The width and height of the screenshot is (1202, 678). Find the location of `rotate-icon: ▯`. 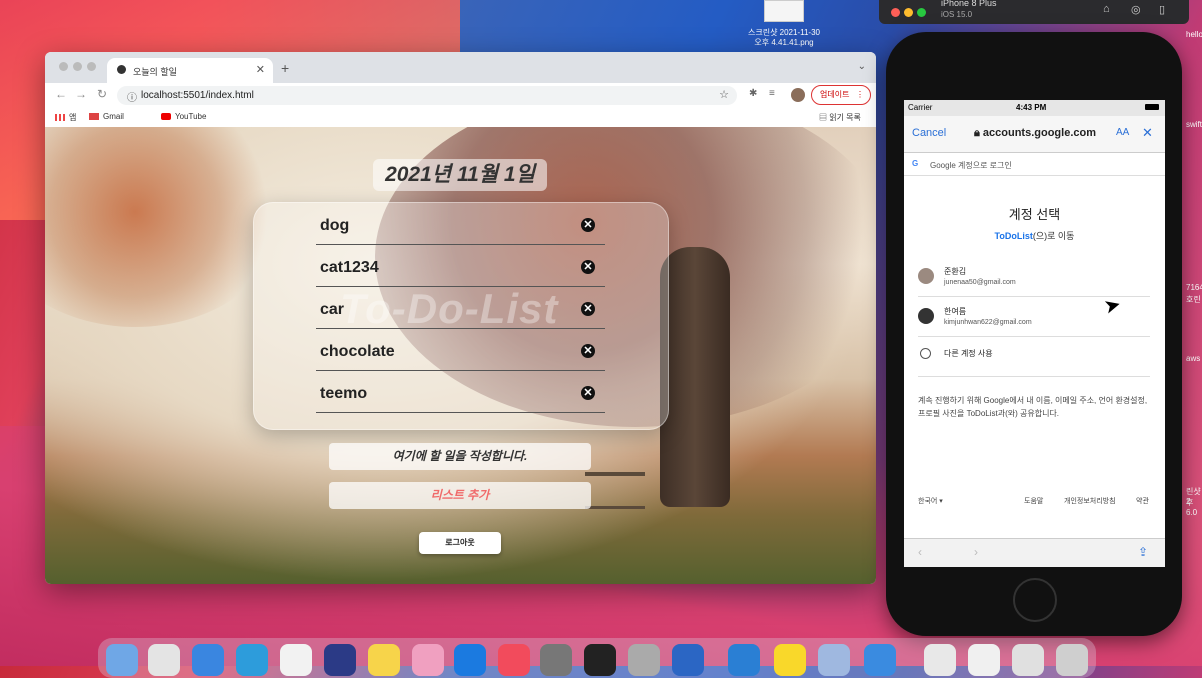

rotate-icon: ▯ is located at coordinates (1162, 9).